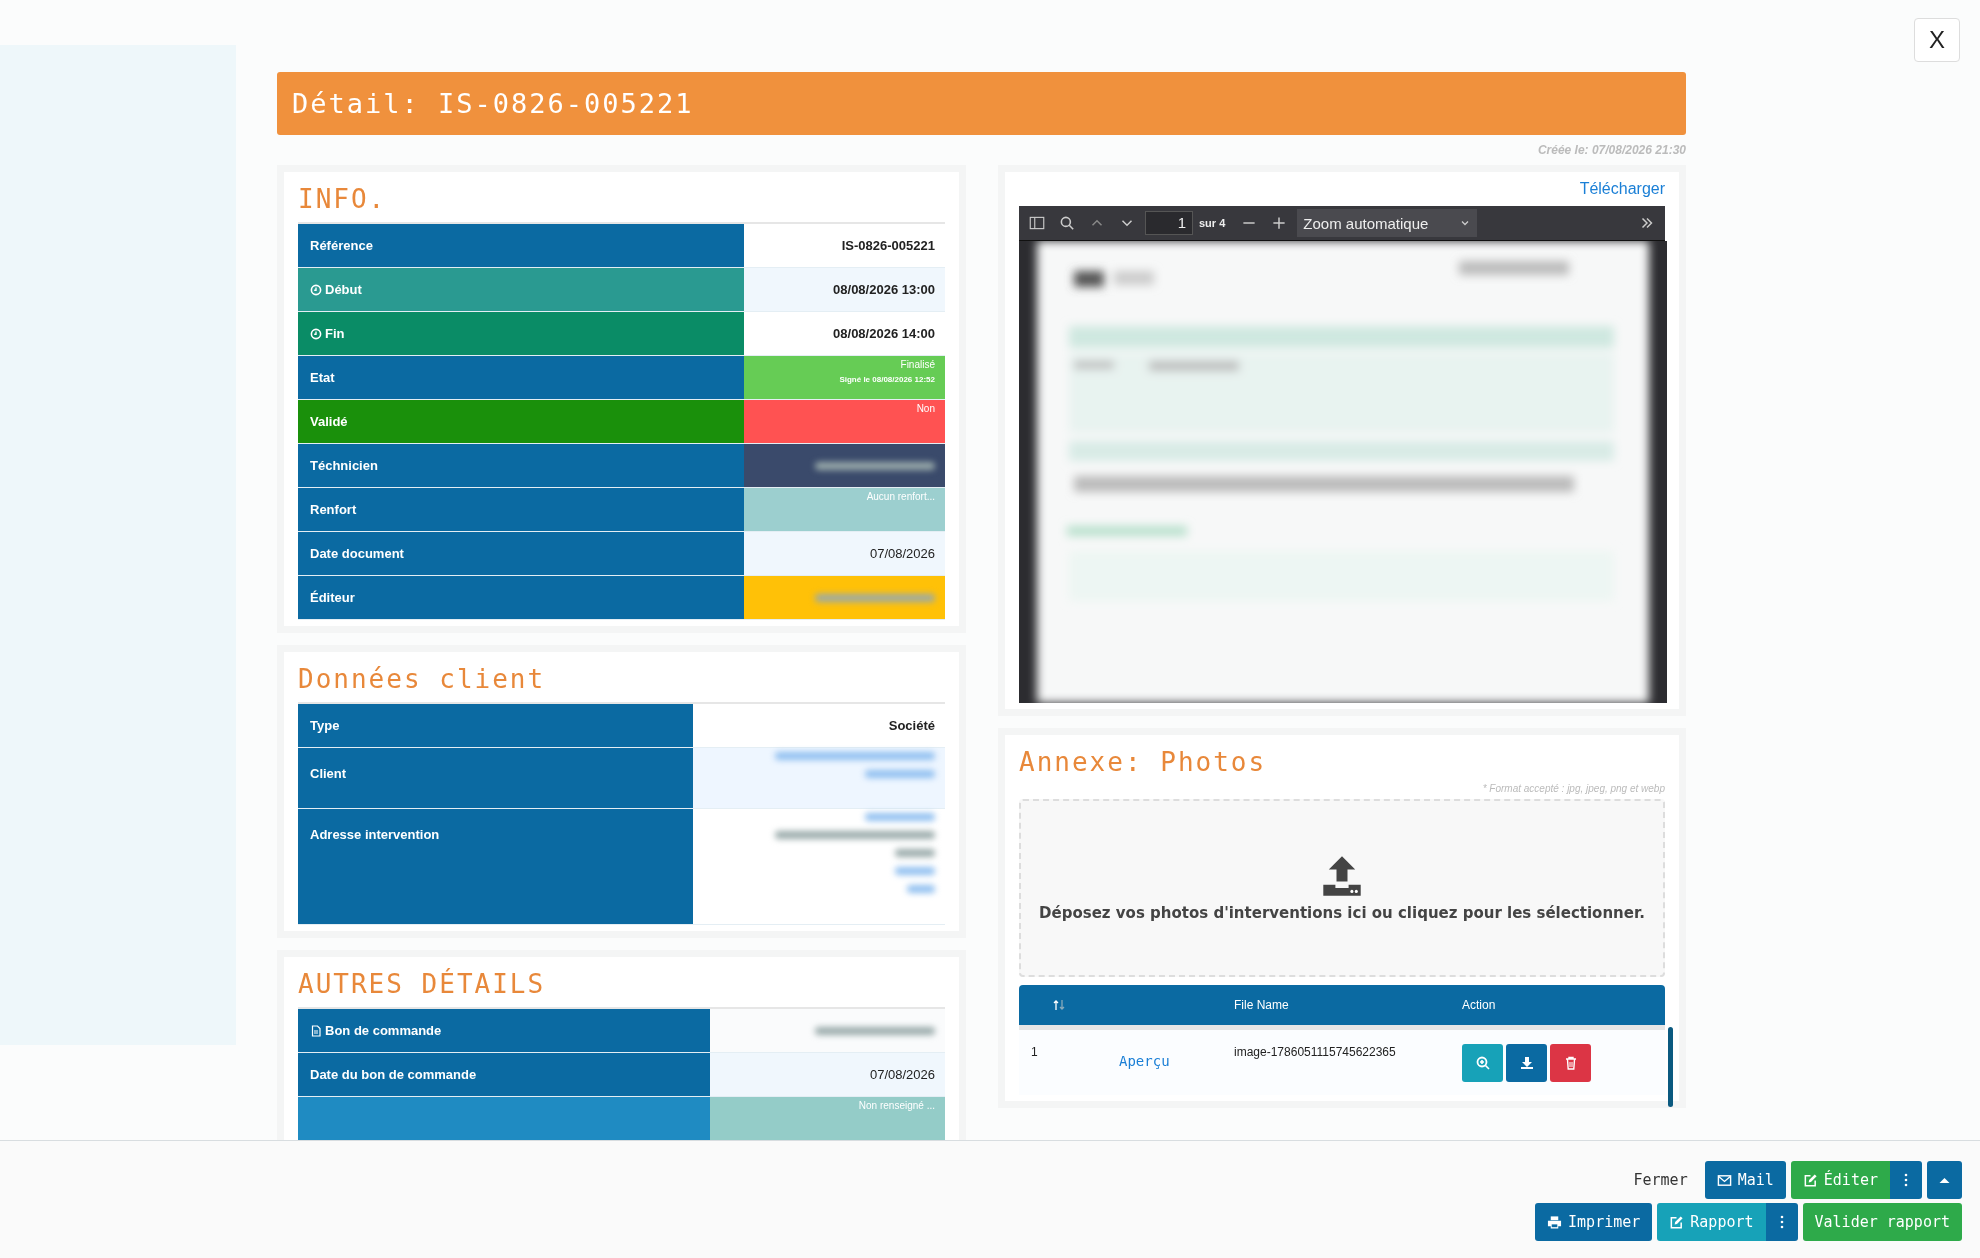  I want to click on label-text: Adresse intervention, so click(375, 834).